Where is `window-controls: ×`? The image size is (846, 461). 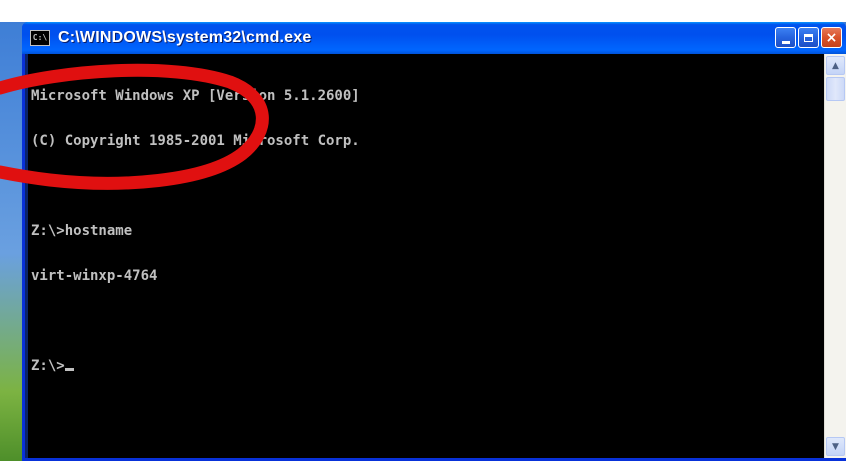
window-controls: × is located at coordinates (808, 37).